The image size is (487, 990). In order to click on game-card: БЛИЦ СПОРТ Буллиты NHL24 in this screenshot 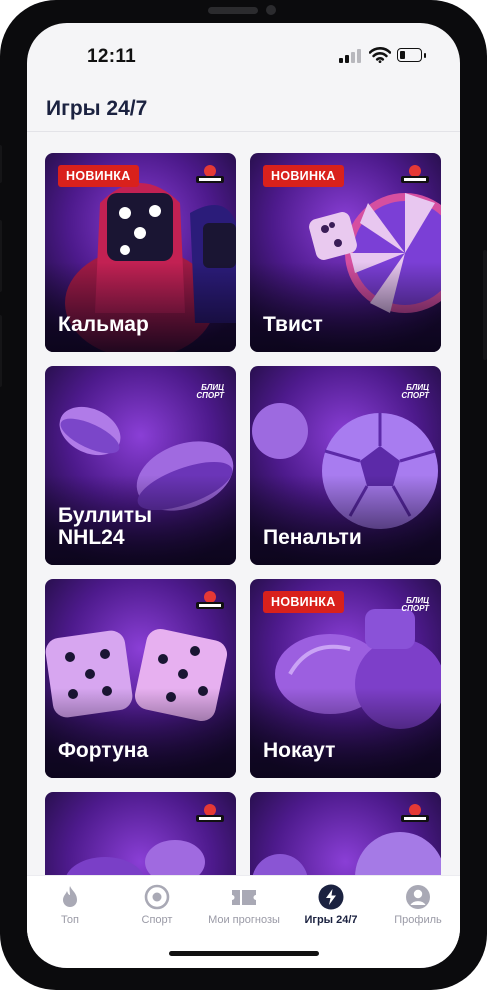, I will do `click(140, 465)`.